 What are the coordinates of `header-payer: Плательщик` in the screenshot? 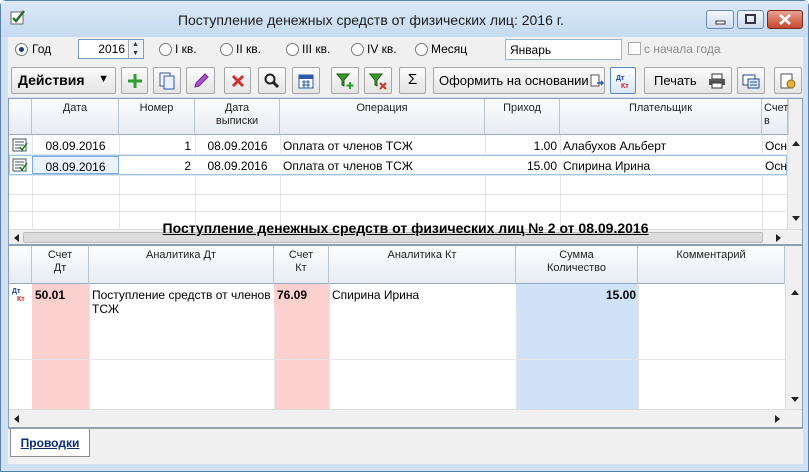 It's located at (661, 117).